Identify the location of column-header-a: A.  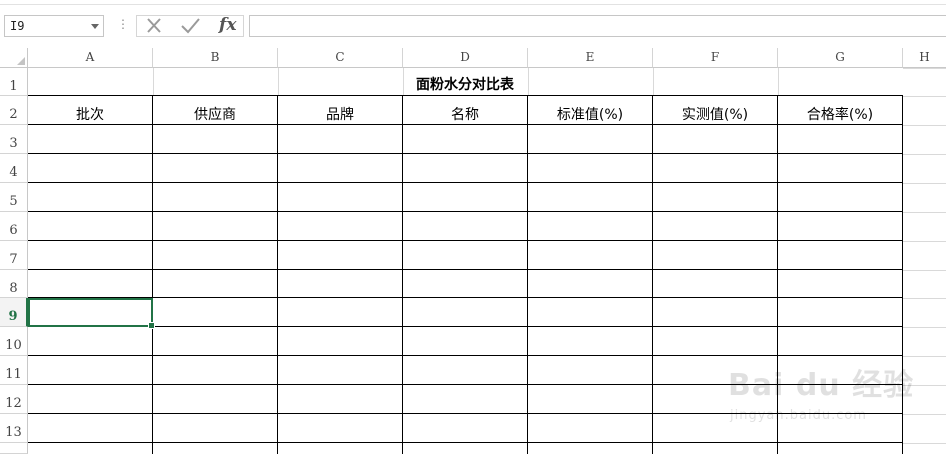
(90, 58).